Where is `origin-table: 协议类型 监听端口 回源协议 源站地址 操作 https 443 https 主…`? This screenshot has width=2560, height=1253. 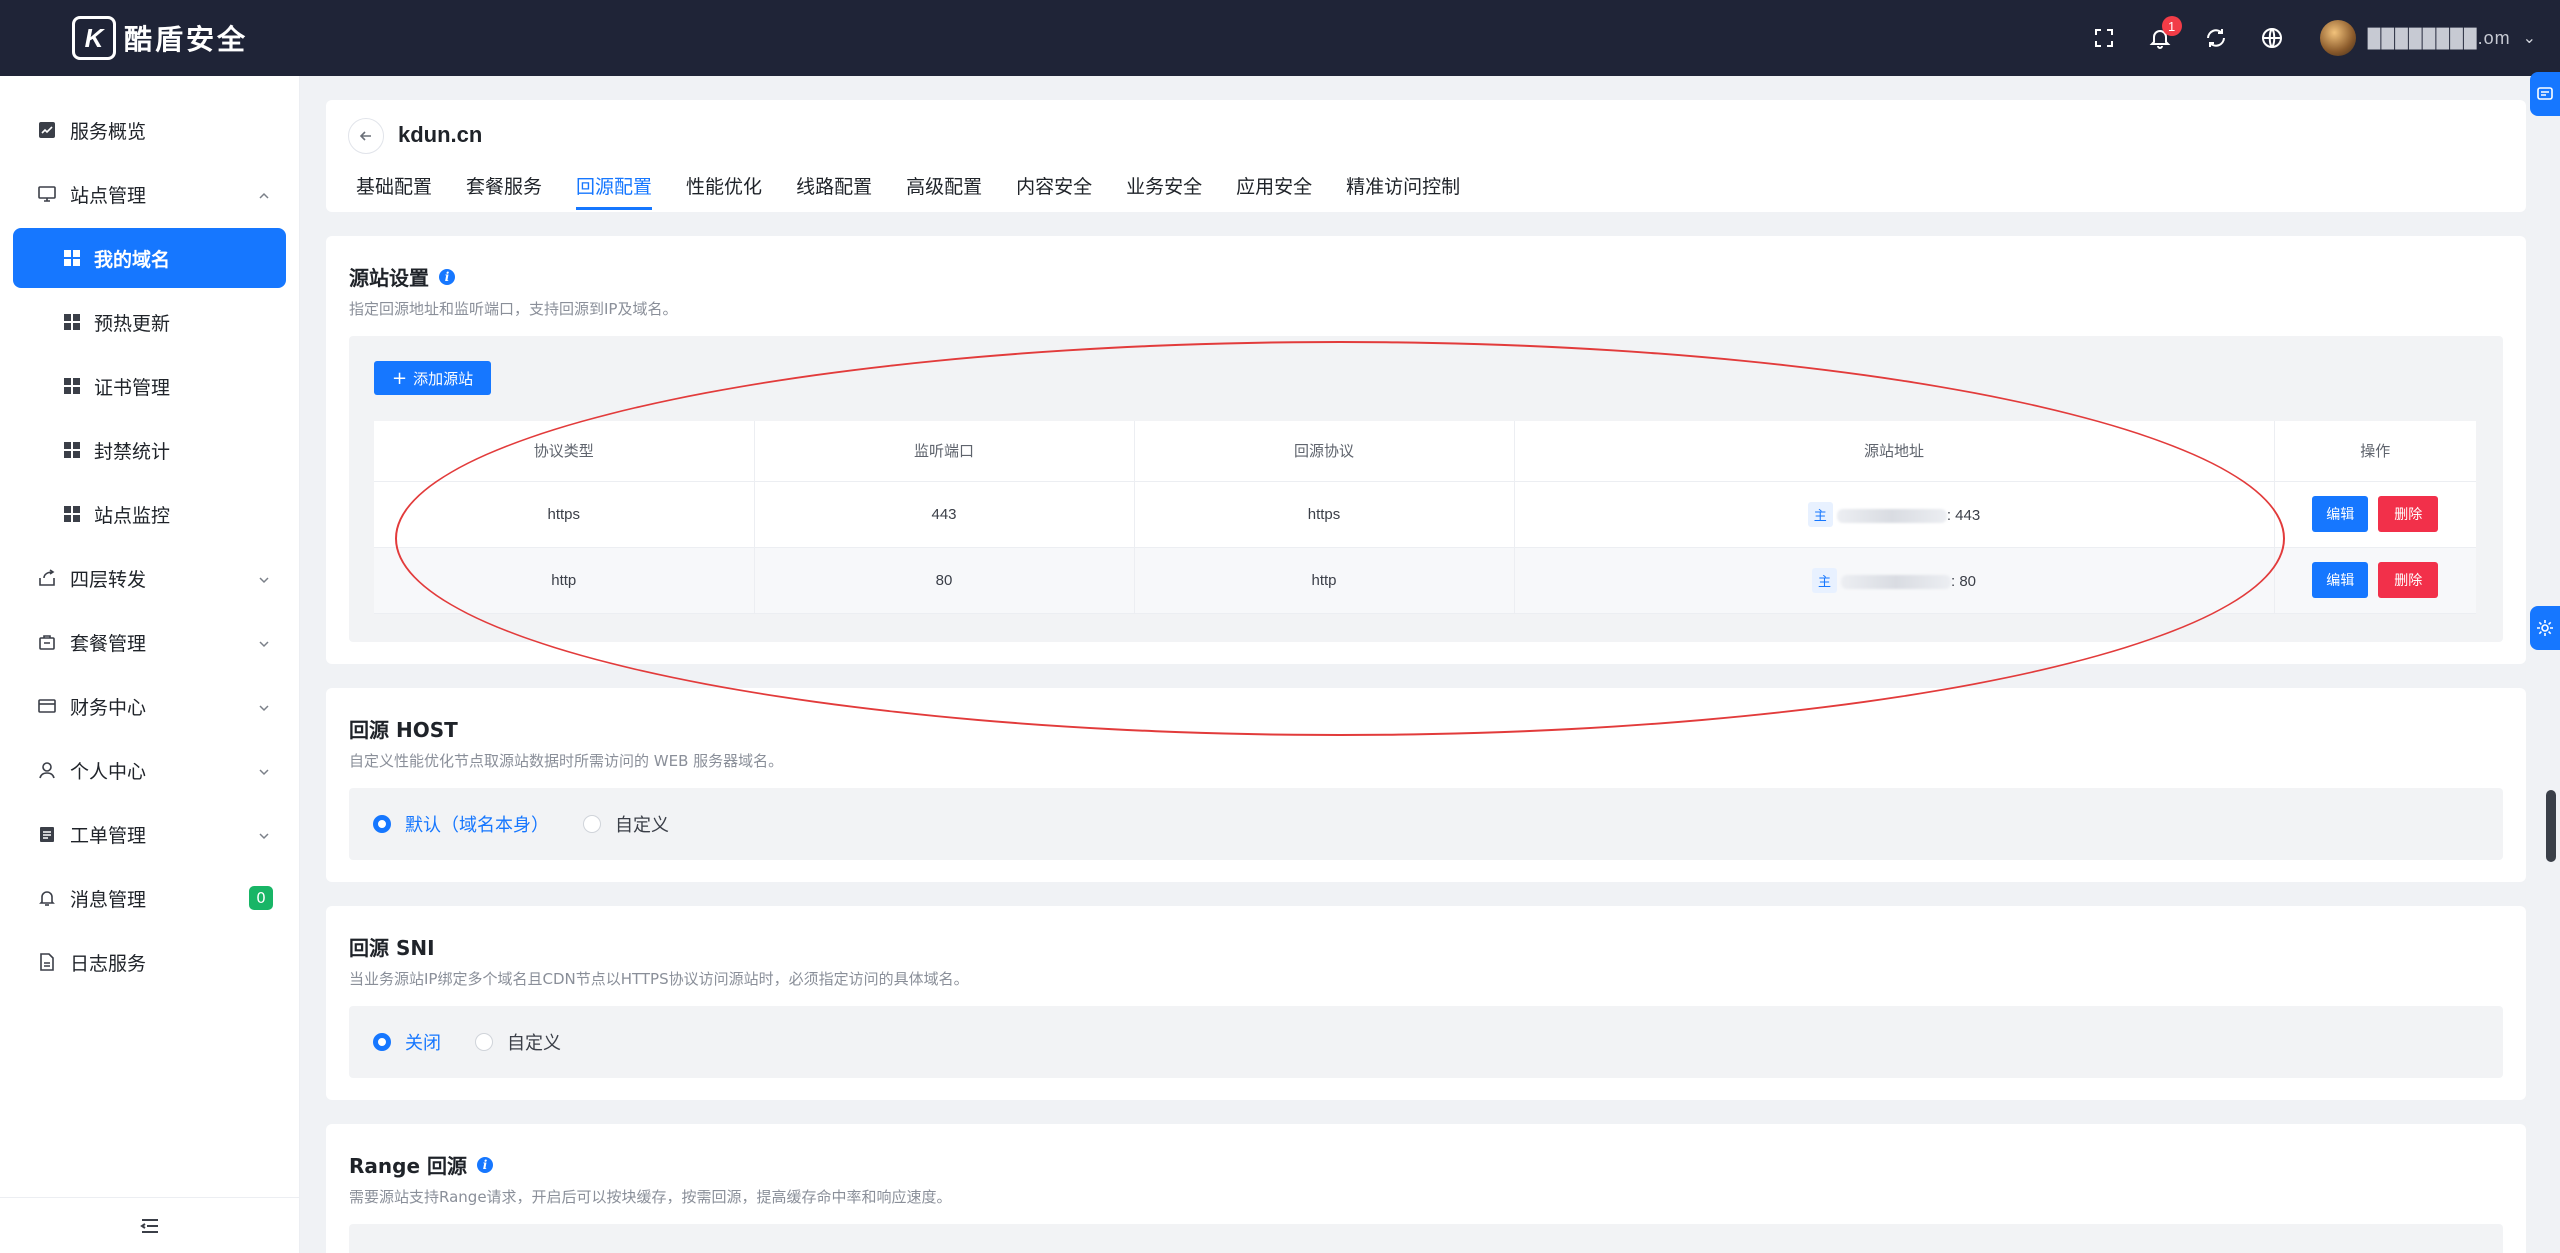
origin-table: 协议类型 监听端口 回源协议 源站地址 操作 https 443 https 主… is located at coordinates (1425, 517).